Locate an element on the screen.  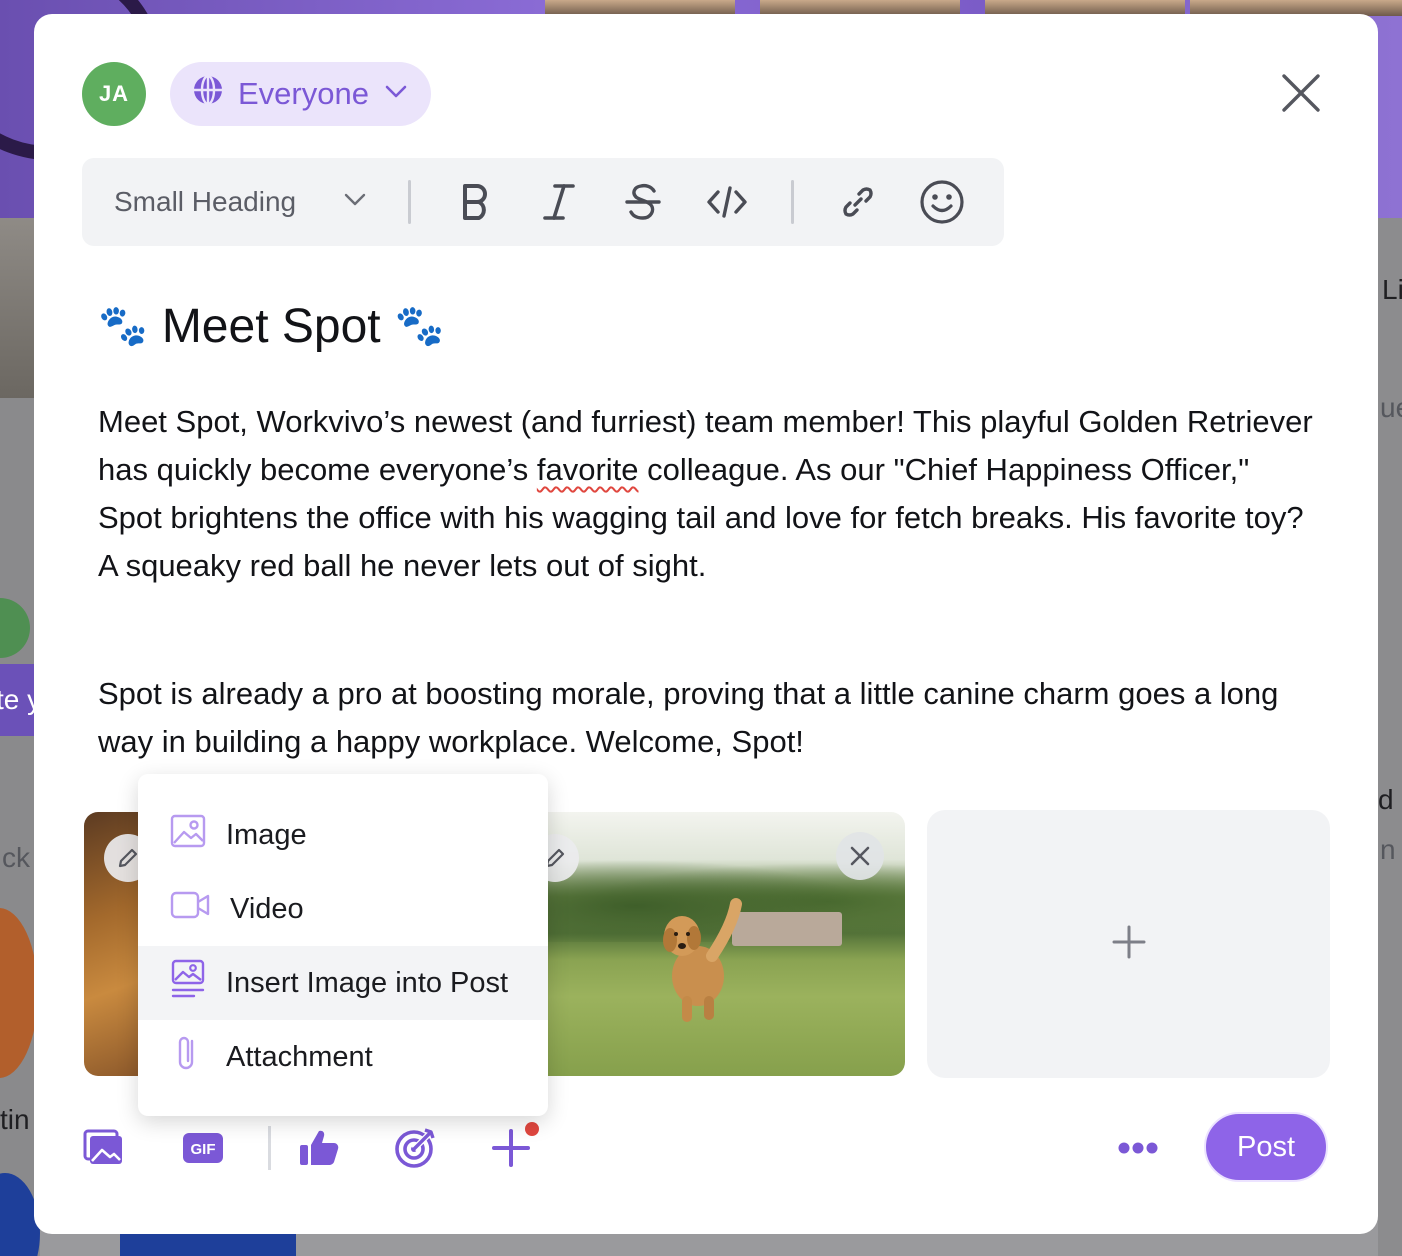
menu-item-attachment: Attachment is located at coordinates (343, 1057).